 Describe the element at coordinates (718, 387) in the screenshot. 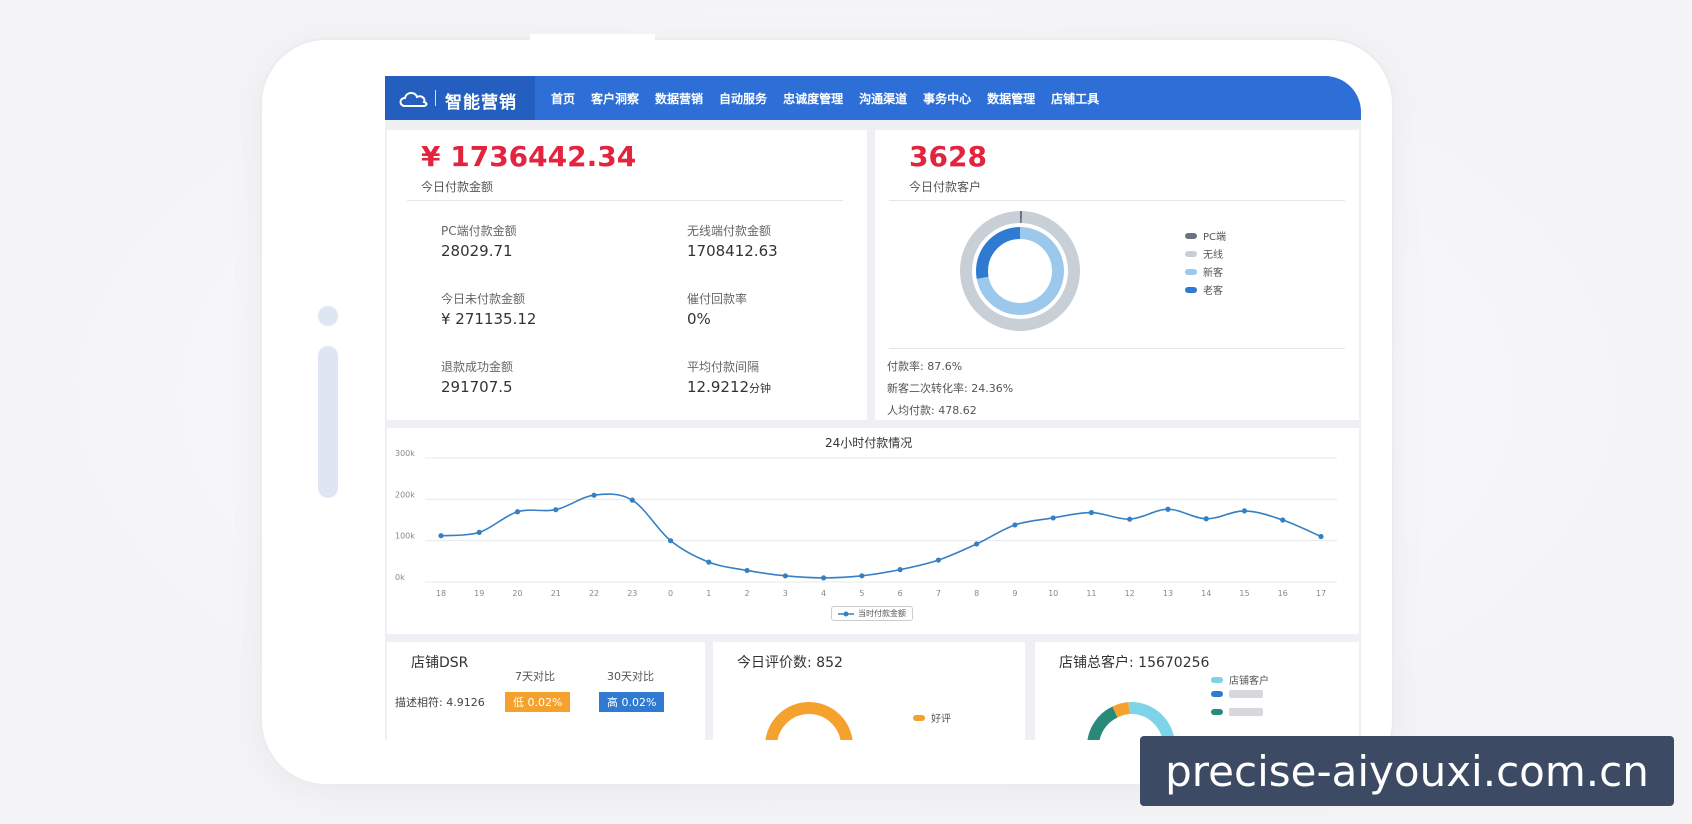

I see `avg-interval-number: 12.9212` at that location.